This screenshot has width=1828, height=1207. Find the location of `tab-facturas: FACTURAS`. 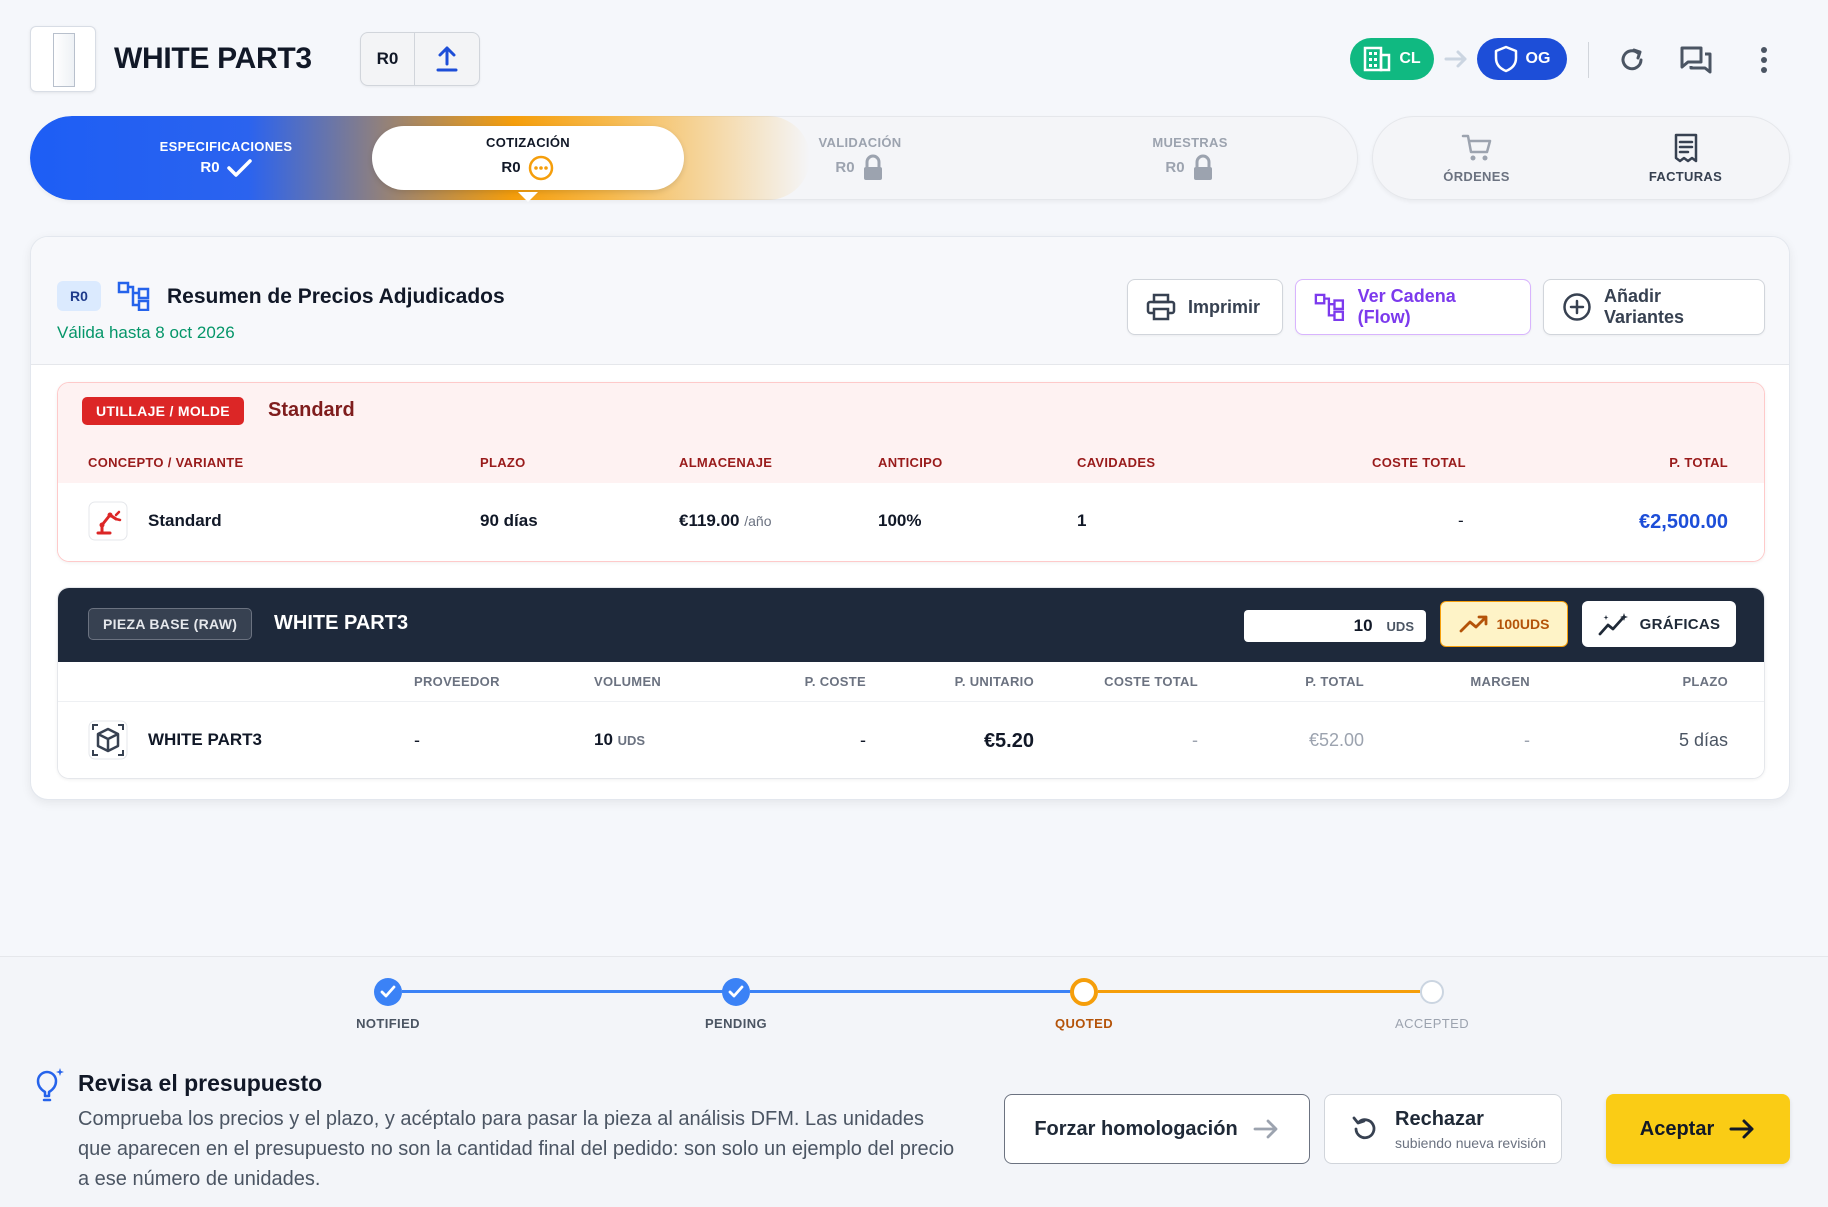

tab-facturas: FACTURAS is located at coordinates (1685, 158).